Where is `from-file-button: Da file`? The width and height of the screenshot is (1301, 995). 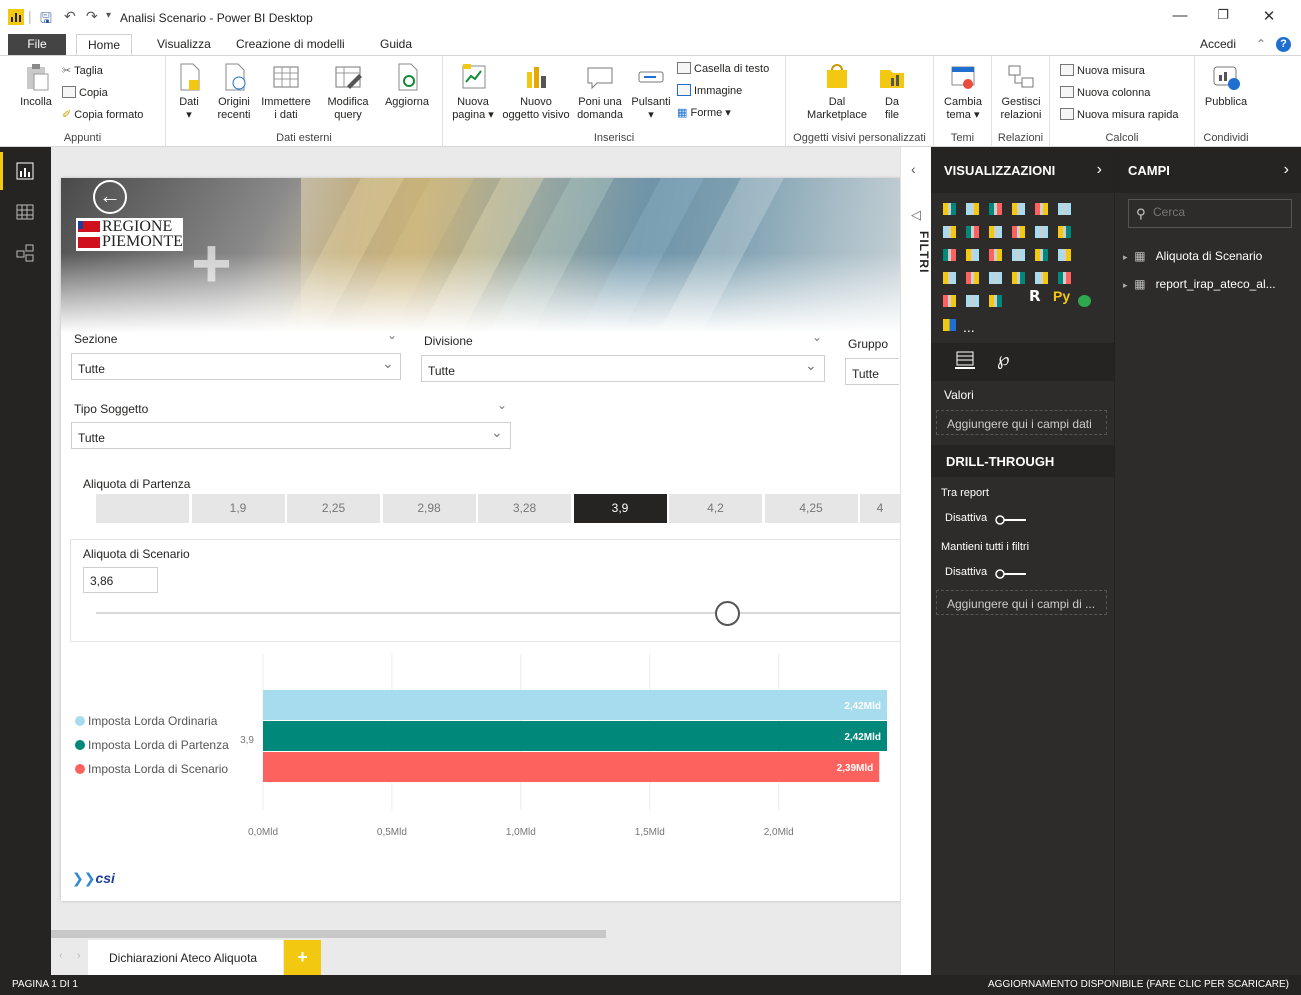 from-file-button: Da file is located at coordinates (892, 92).